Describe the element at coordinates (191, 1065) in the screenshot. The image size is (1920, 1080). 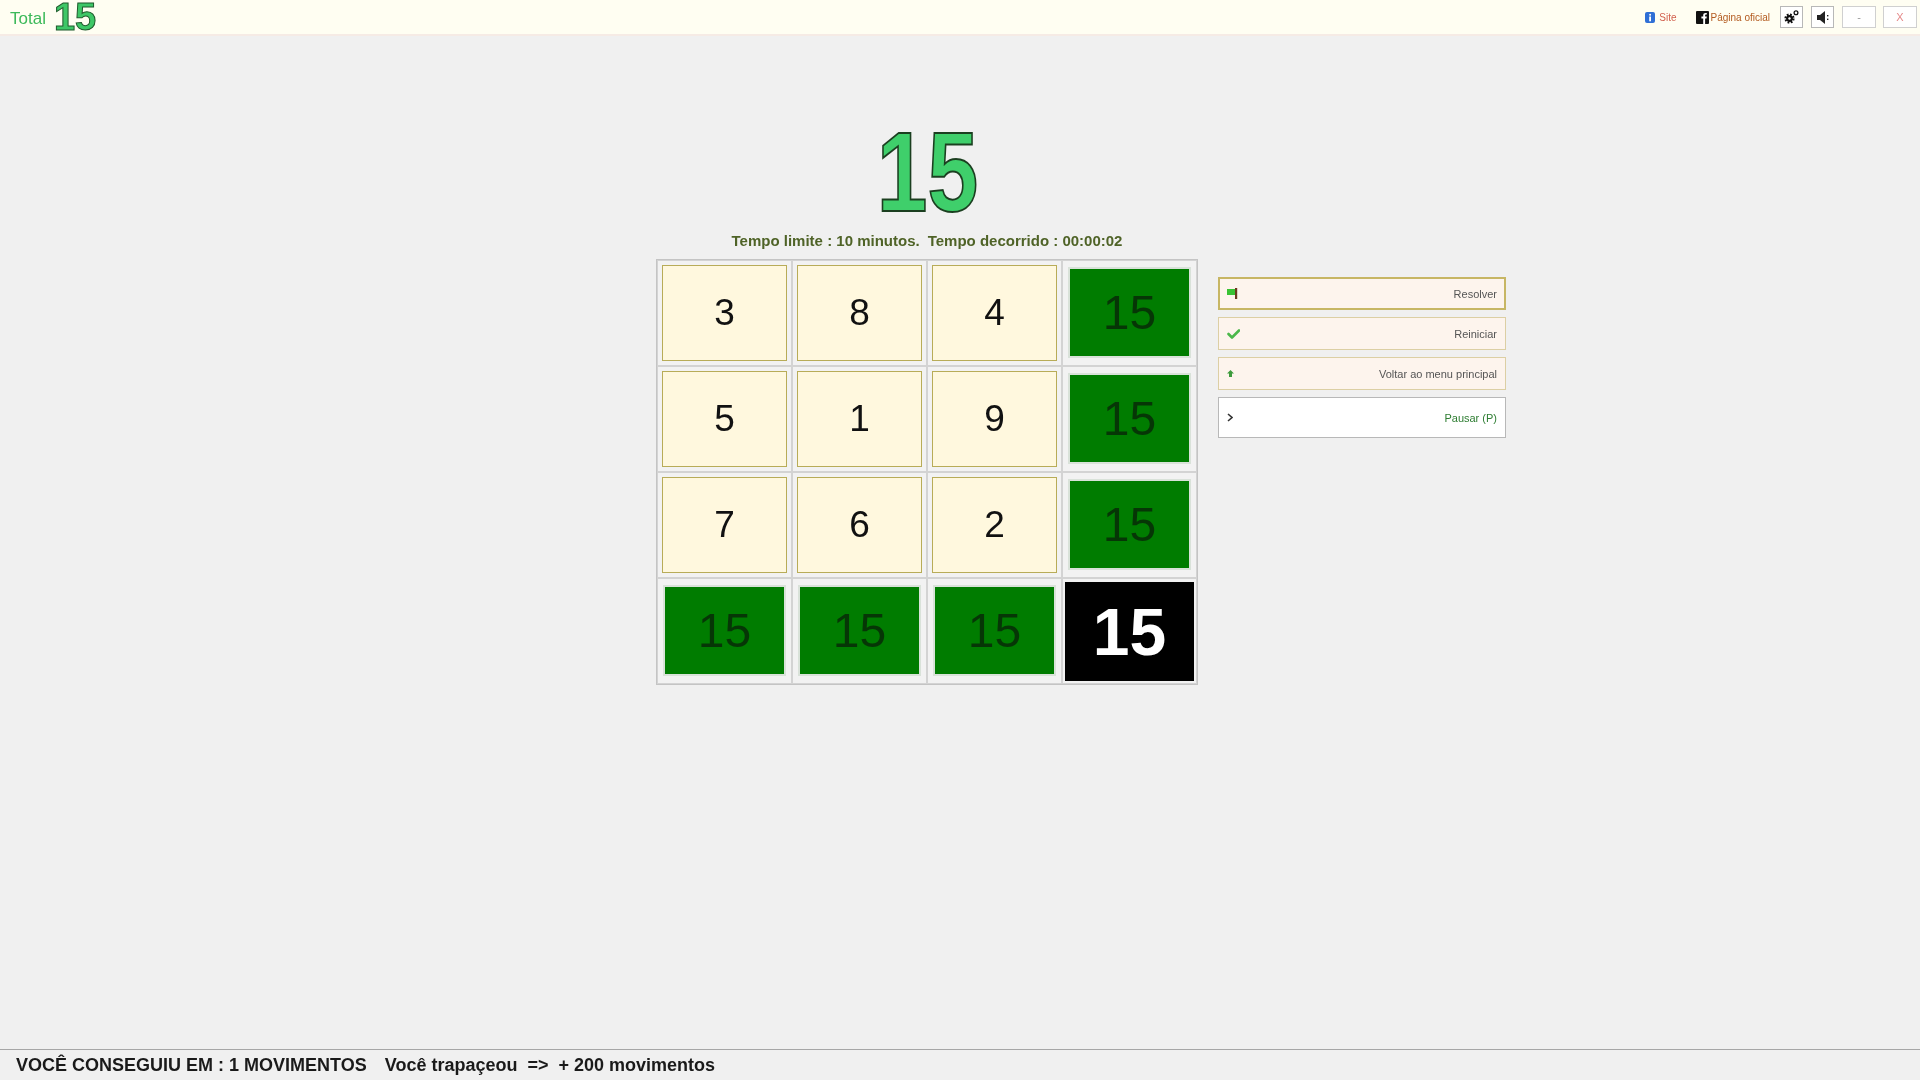
I see `moves-text: VOCÊ CONSEGUIU EM : 1 MOVIMENTOS` at that location.